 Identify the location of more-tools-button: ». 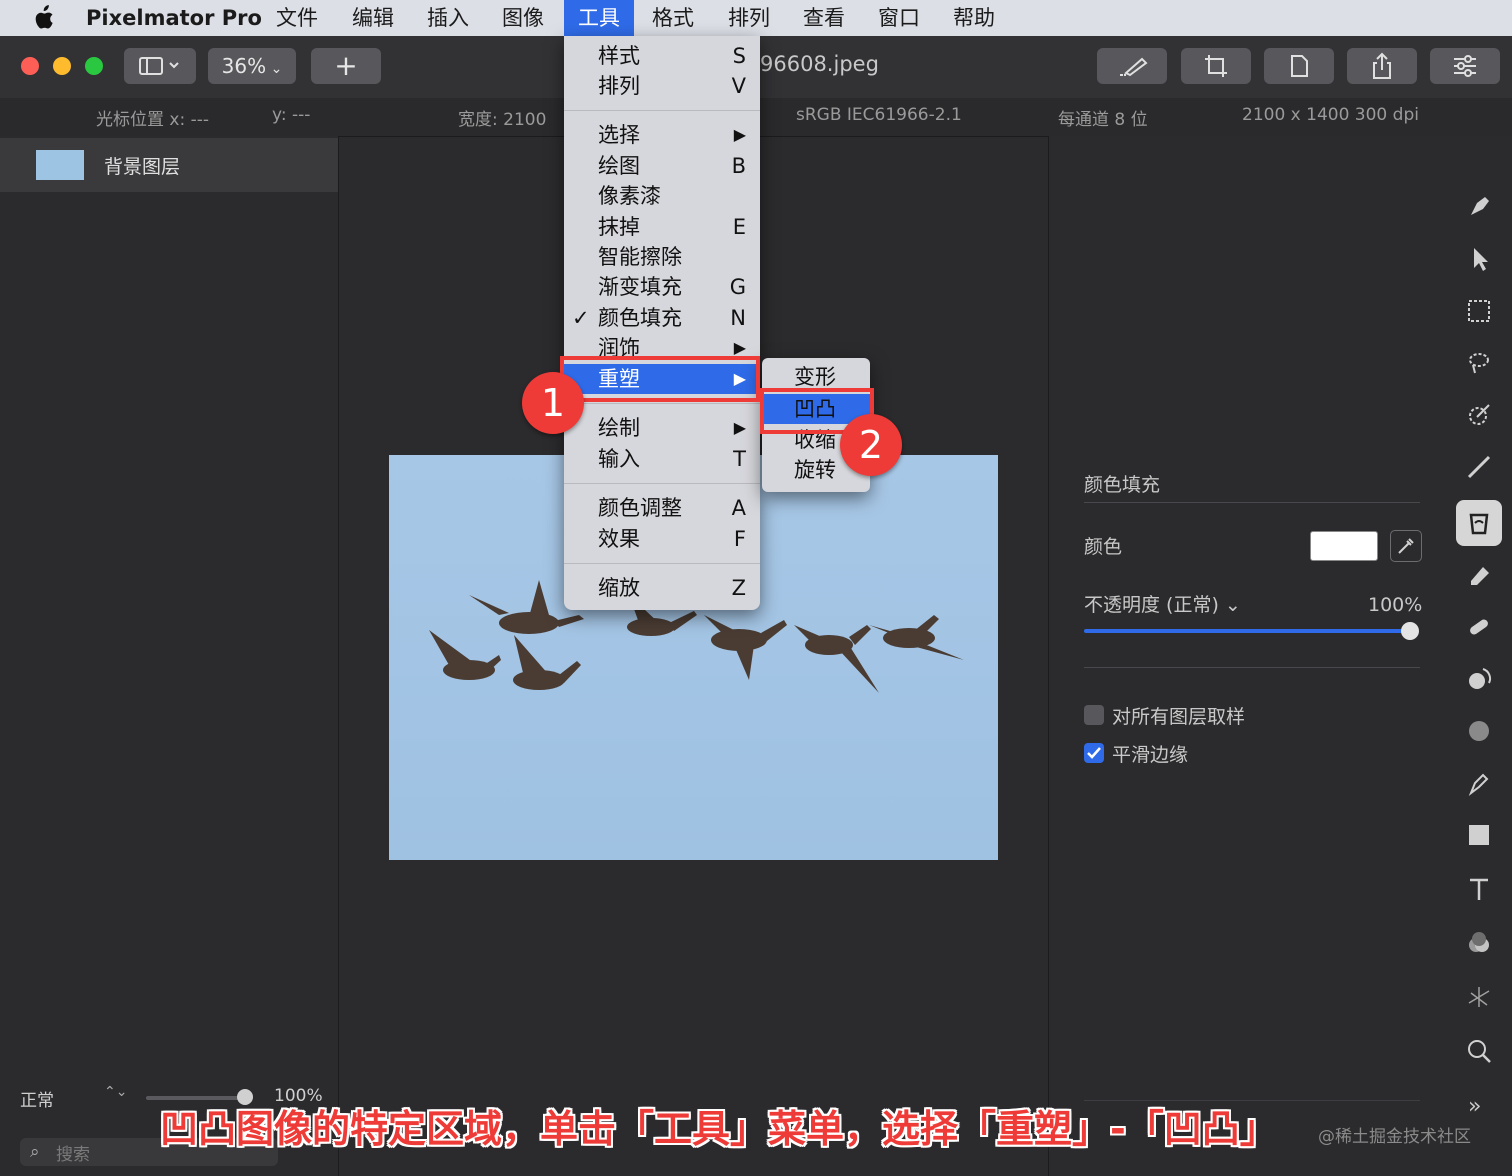
(1474, 1106).